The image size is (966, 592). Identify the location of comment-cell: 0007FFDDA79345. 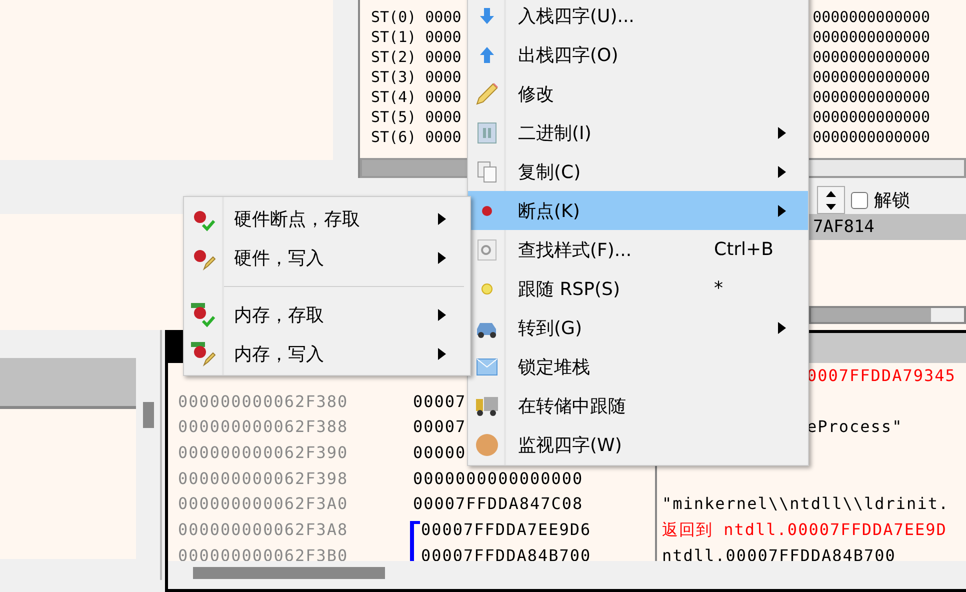
(881, 375).